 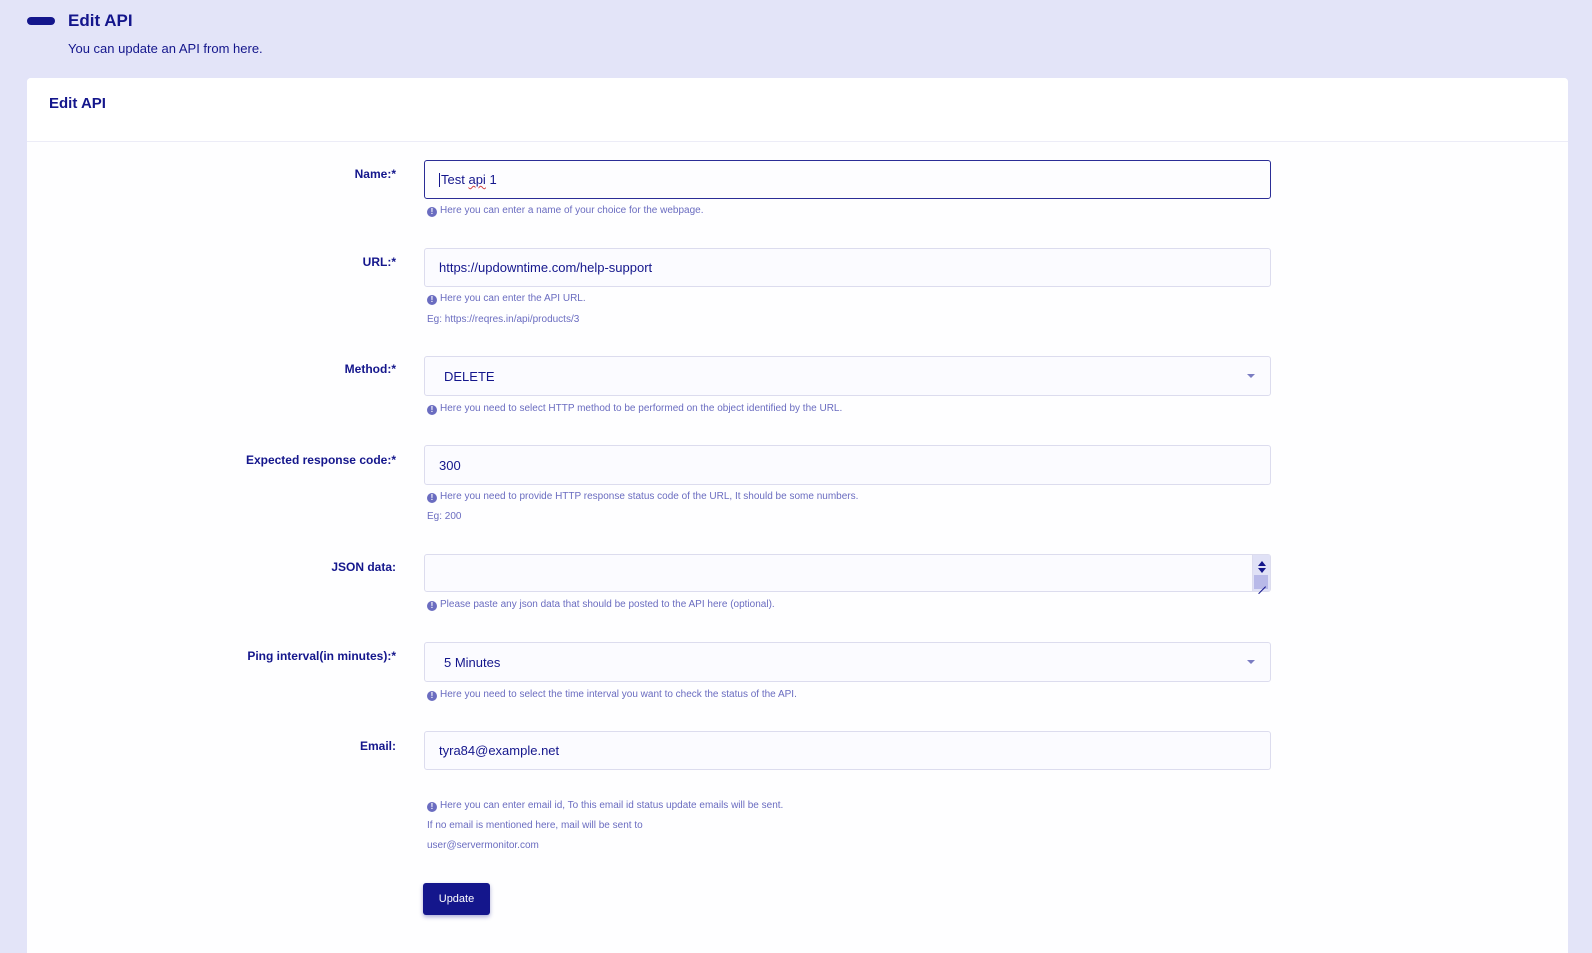 What do you see at coordinates (847, 662) in the screenshot?
I see `ping-interval-select: 5 Minutes` at bounding box center [847, 662].